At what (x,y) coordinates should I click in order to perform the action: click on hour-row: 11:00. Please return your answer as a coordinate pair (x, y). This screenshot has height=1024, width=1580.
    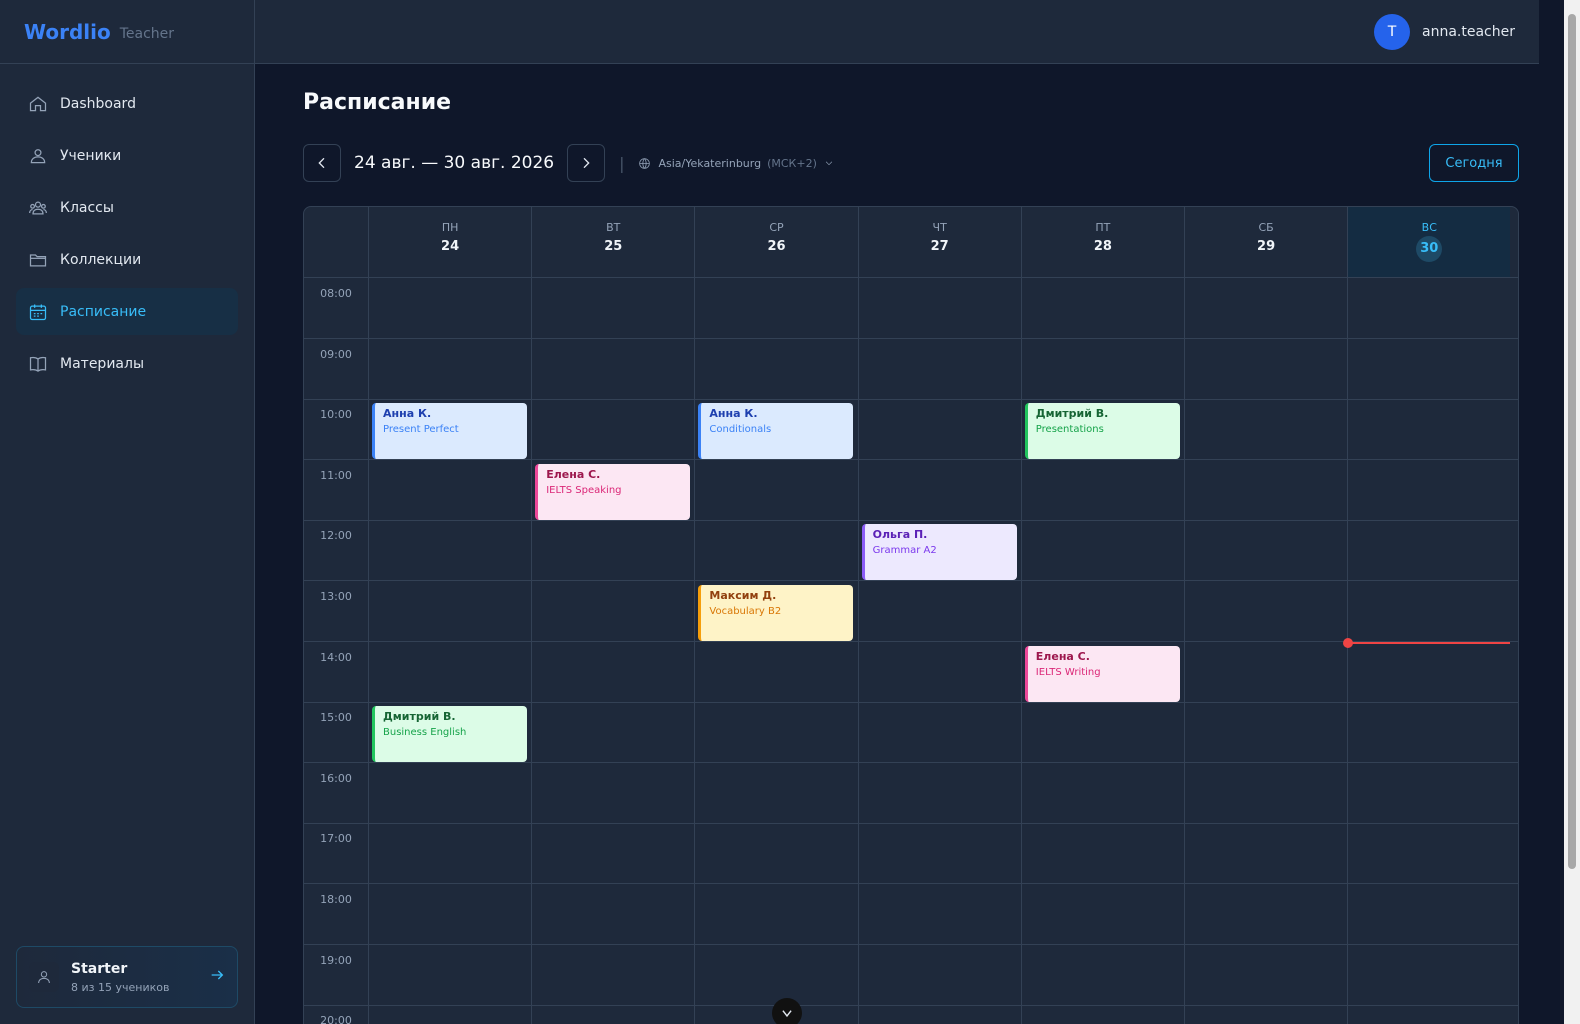
    Looking at the image, I should click on (911, 490).